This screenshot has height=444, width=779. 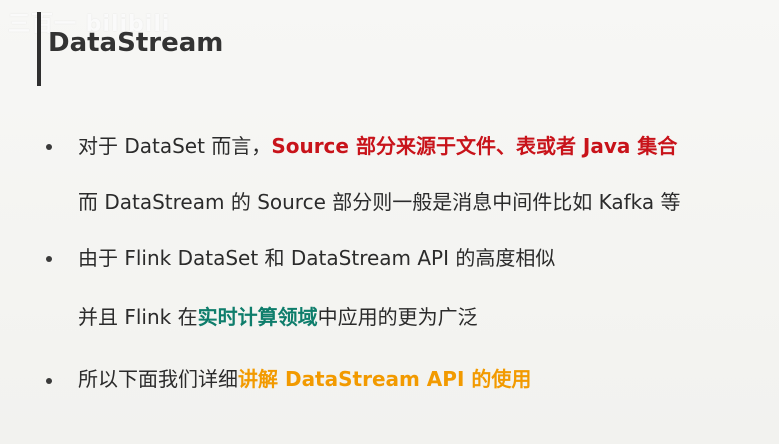 What do you see at coordinates (136, 43) in the screenshot?
I see `slide-title: DataStream` at bounding box center [136, 43].